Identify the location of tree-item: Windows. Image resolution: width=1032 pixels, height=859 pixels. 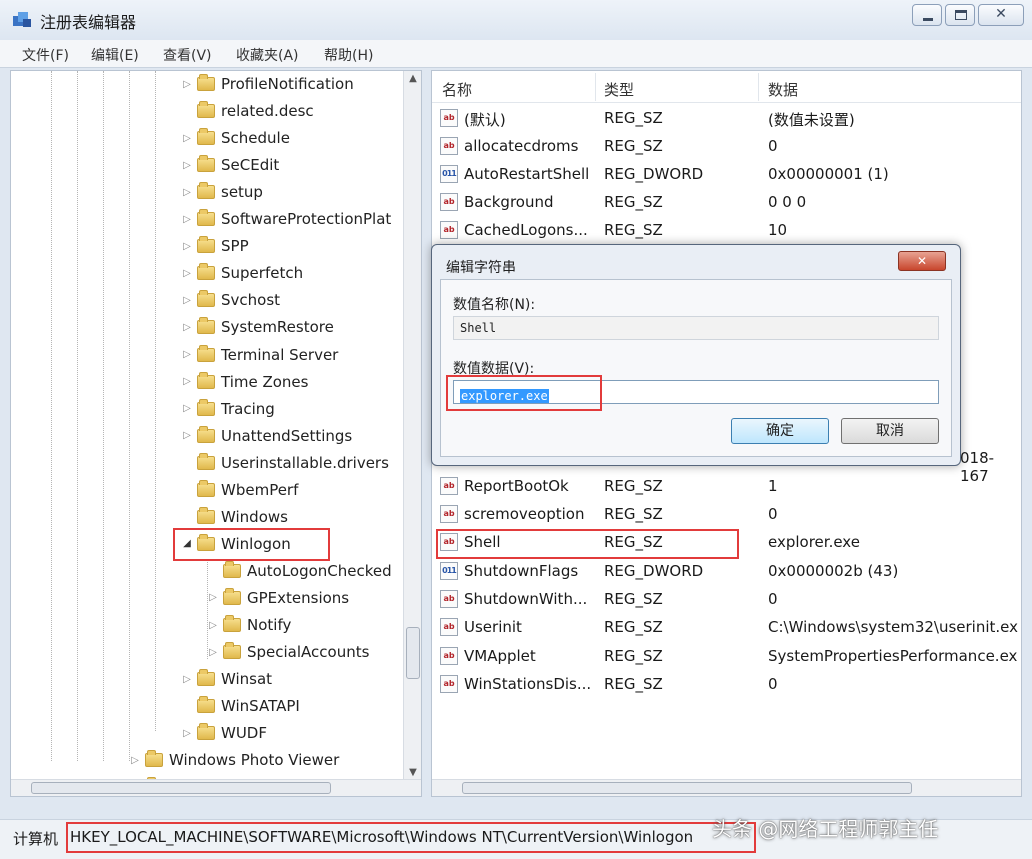
(234, 517).